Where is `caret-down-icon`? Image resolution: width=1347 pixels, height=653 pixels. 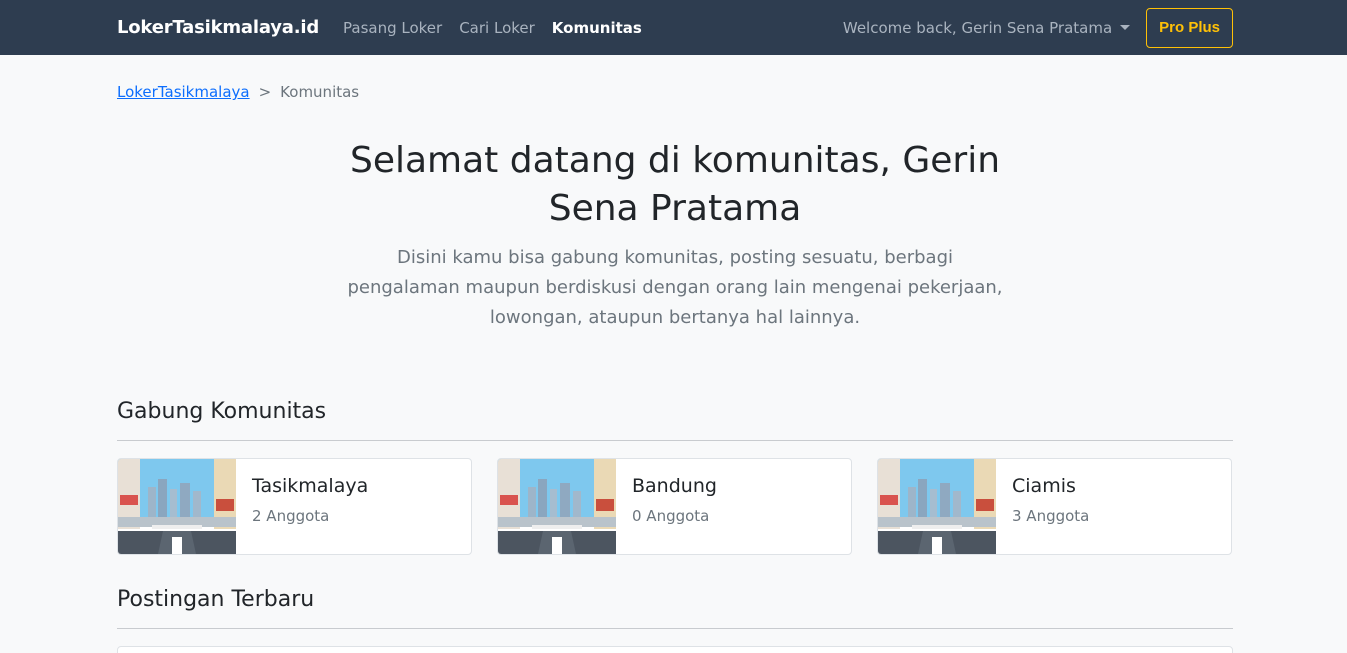 caret-down-icon is located at coordinates (1125, 27).